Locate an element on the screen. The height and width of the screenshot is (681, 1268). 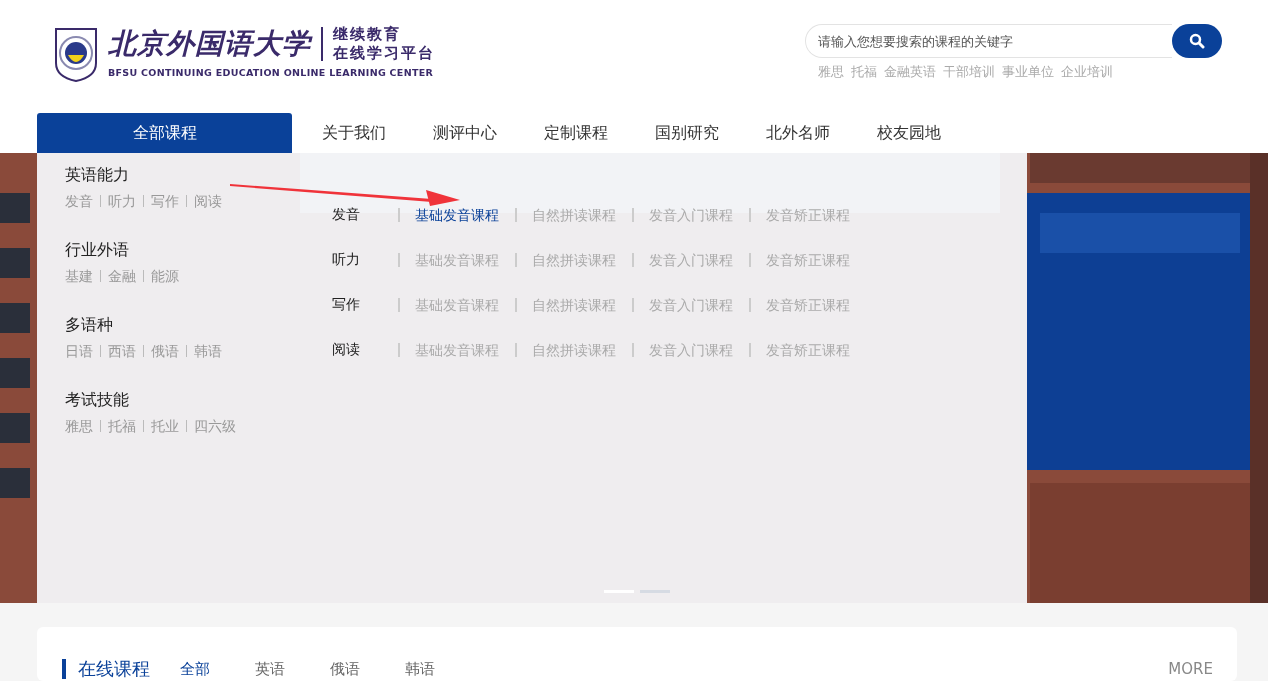
search-button is located at coordinates (1197, 41).